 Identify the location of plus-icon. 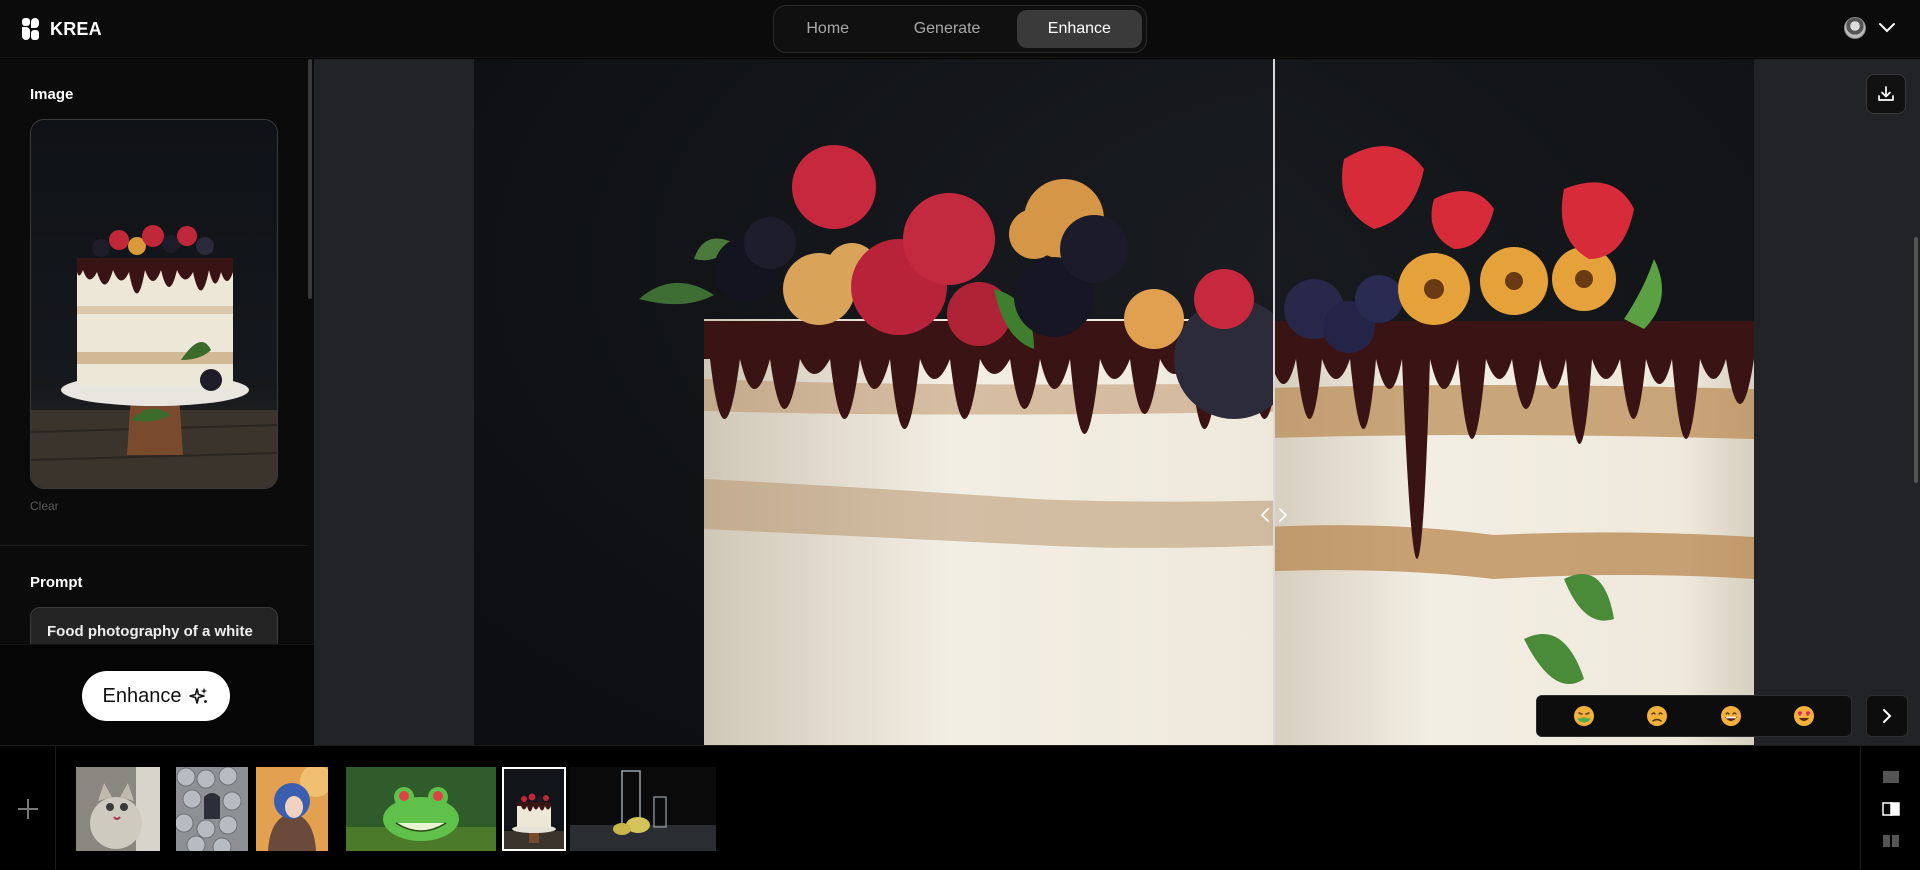
(27, 808).